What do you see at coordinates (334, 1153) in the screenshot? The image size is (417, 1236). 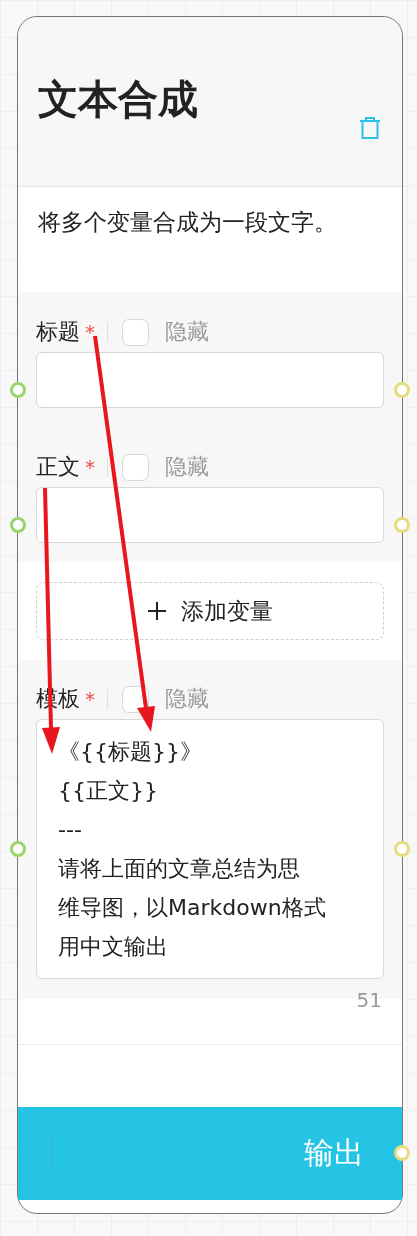 I see `output-label: 输出` at bounding box center [334, 1153].